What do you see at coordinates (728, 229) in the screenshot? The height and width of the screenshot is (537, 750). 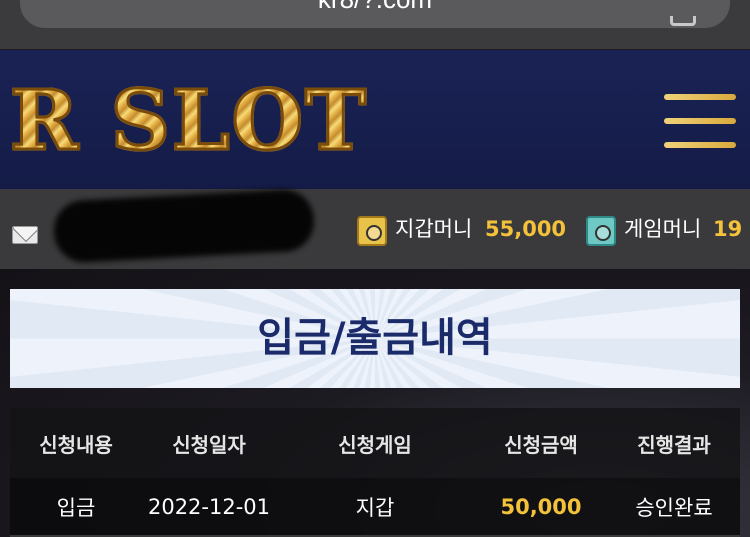 I see `game-money-amount: 19` at bounding box center [728, 229].